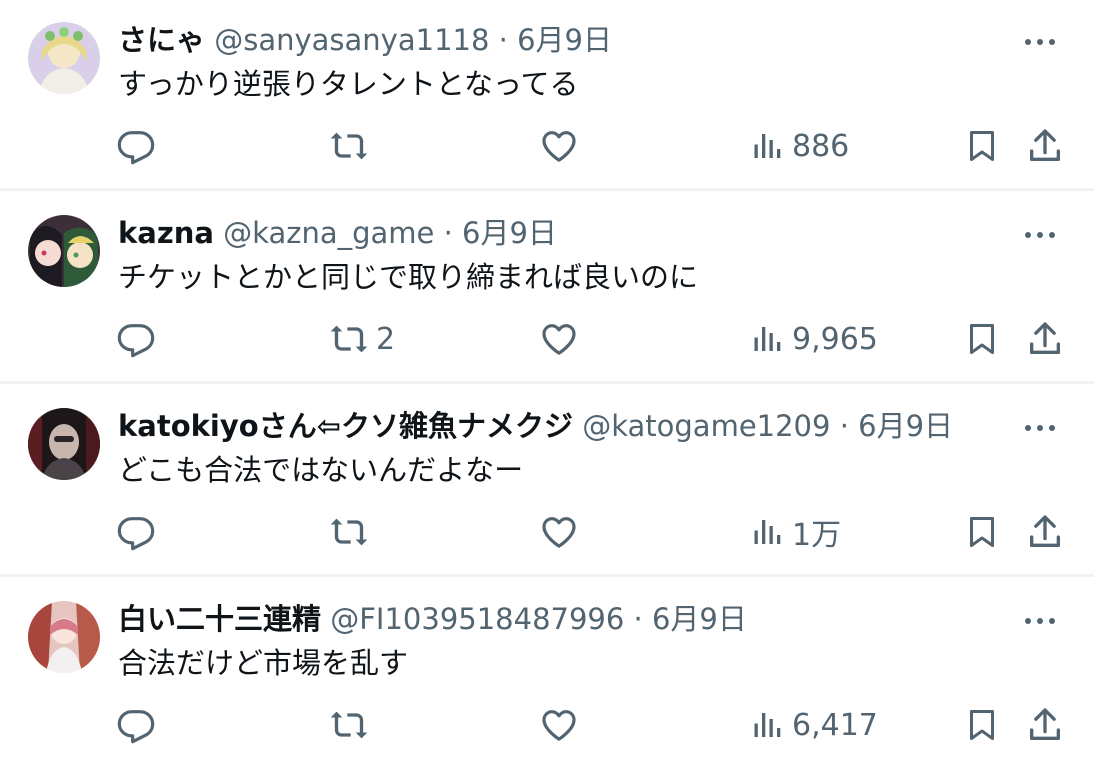 The width and height of the screenshot is (1094, 766). Describe the element at coordinates (161, 40) in the screenshot. I see `display-name: さにゃ` at that location.